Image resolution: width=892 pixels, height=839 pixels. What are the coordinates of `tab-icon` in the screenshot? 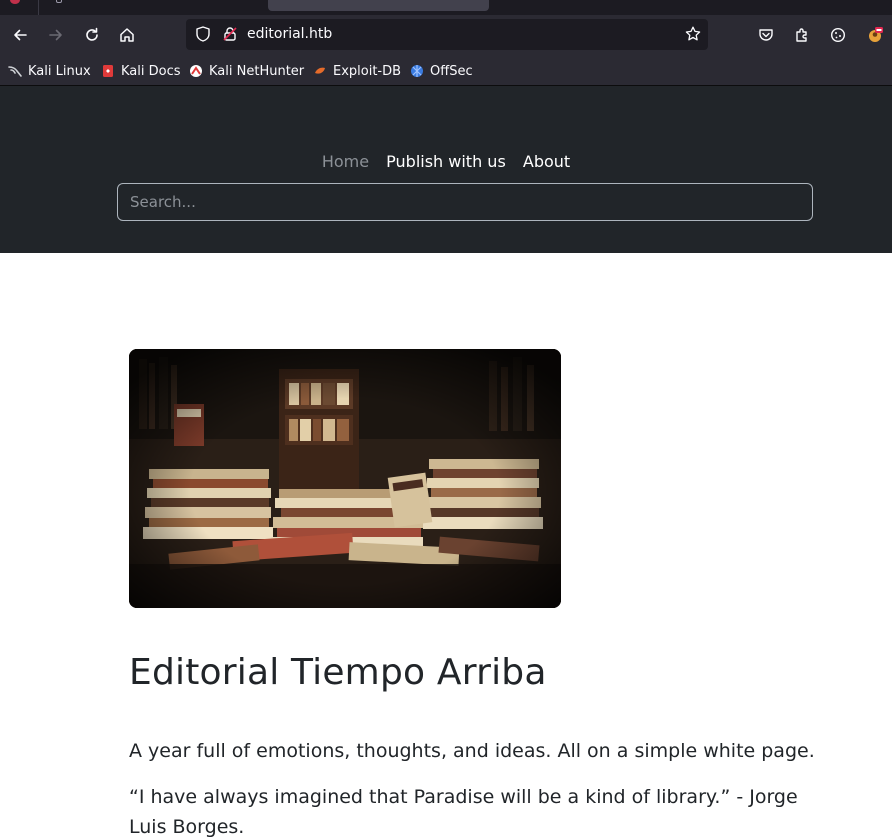 It's located at (59, 1).